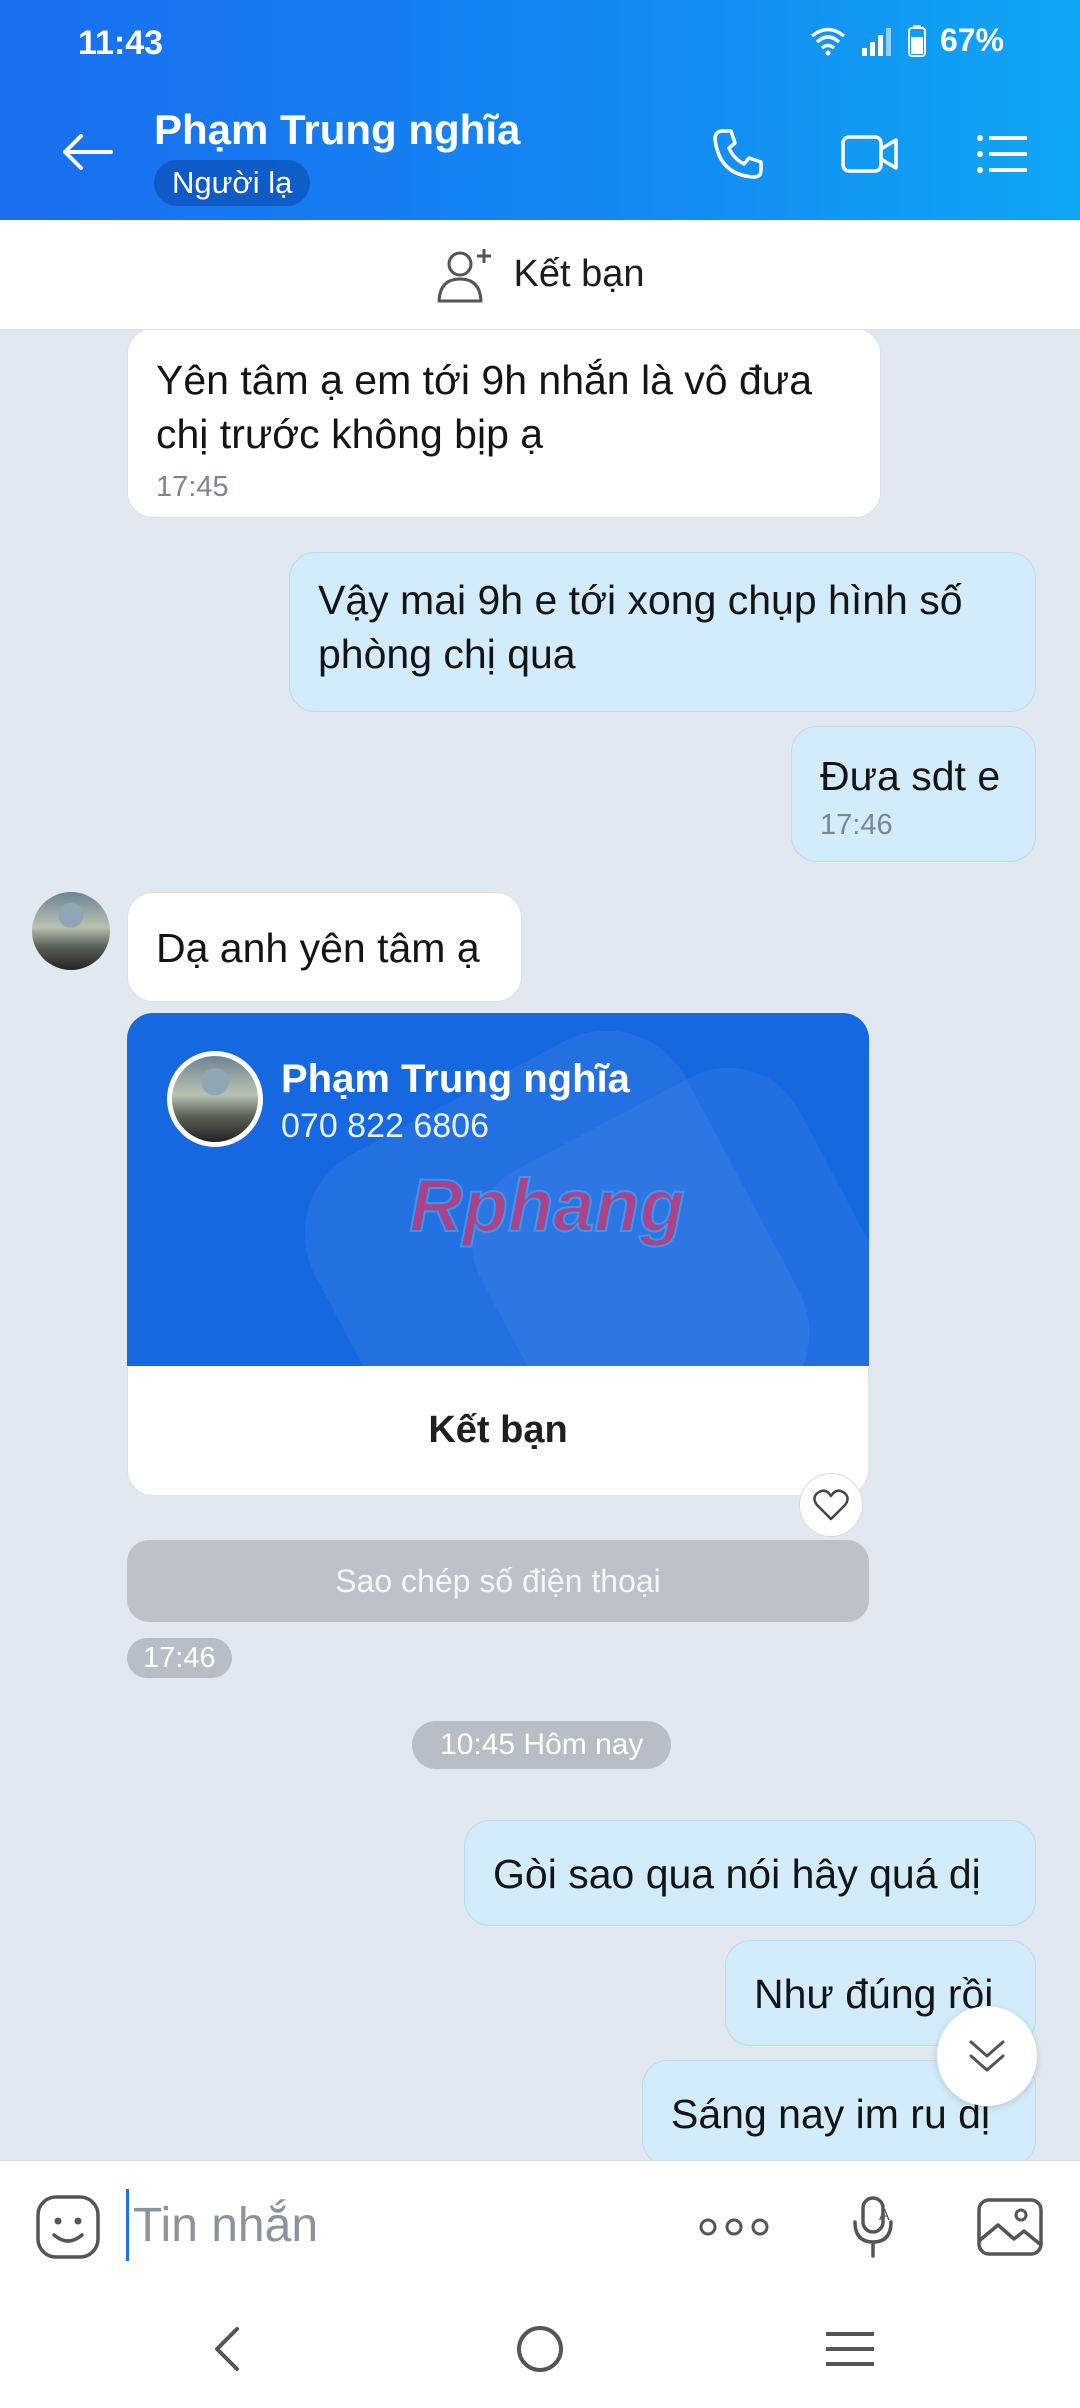 This screenshot has height=2408, width=1080. I want to click on message-input-bar: A, so click(540, 2225).